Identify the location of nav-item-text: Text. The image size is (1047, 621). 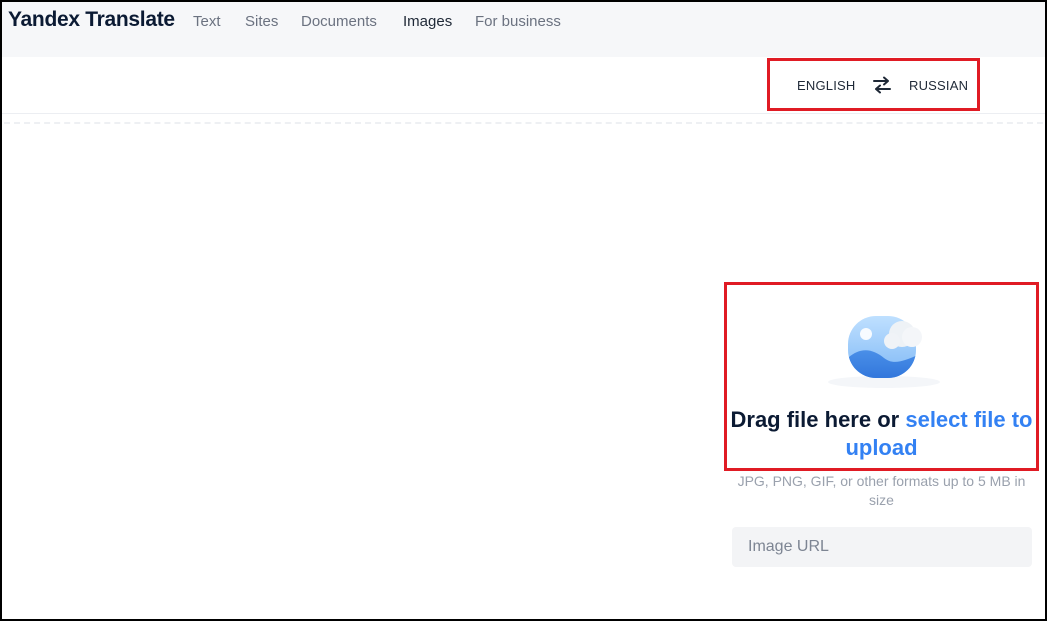
(207, 21).